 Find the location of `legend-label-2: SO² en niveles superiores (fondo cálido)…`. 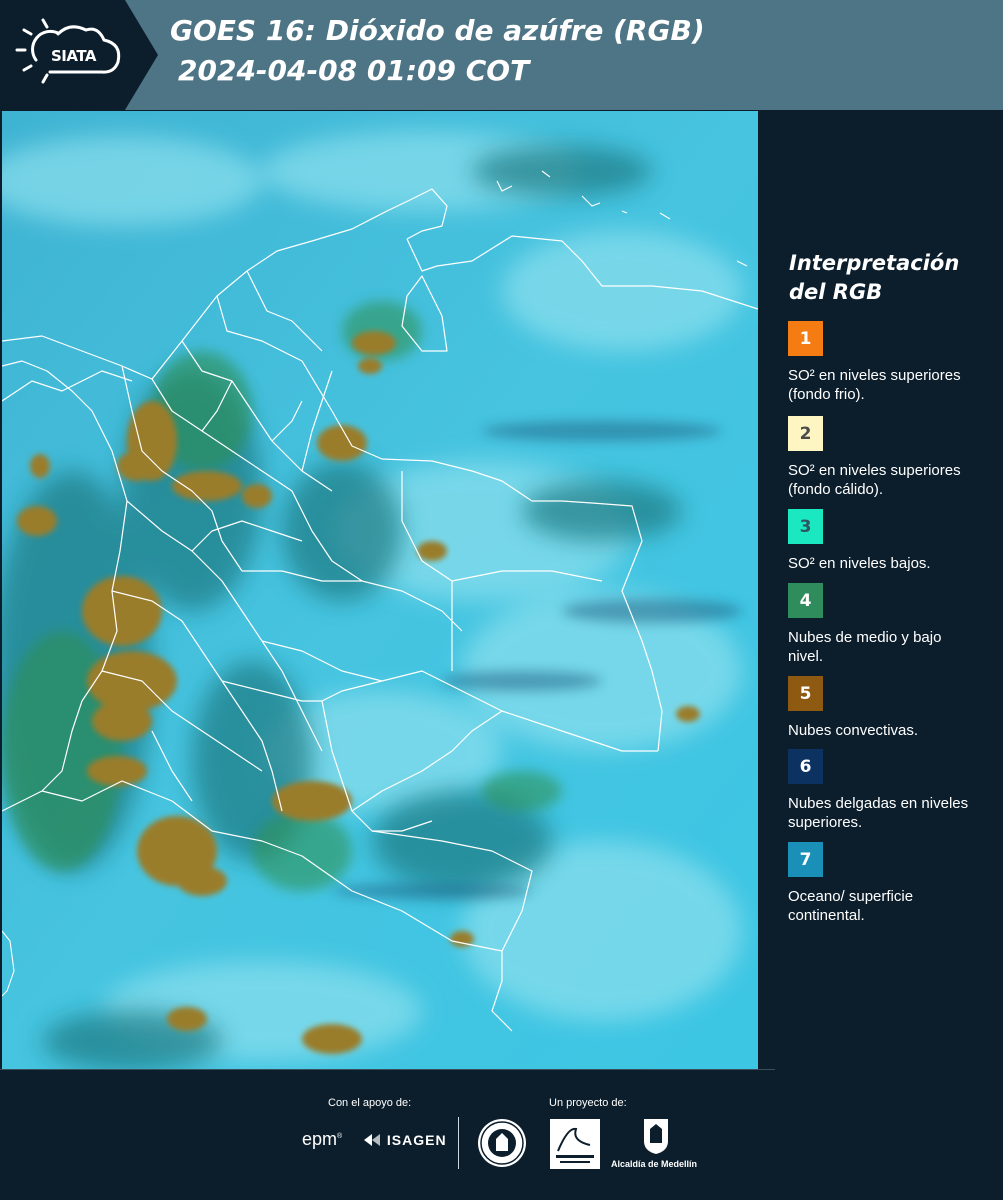

legend-label-2: SO² en niveles superiores (fondo cálido)… is located at coordinates (874, 480).